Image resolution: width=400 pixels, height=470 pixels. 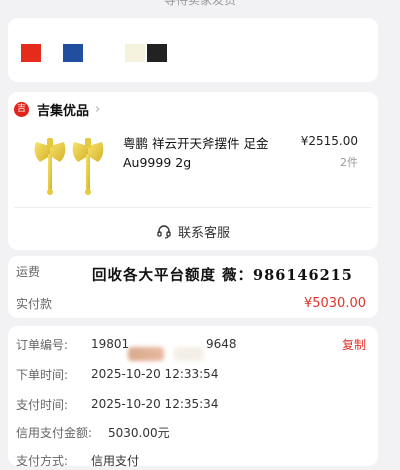 I want to click on product-quantity: 2件, so click(x=349, y=162).